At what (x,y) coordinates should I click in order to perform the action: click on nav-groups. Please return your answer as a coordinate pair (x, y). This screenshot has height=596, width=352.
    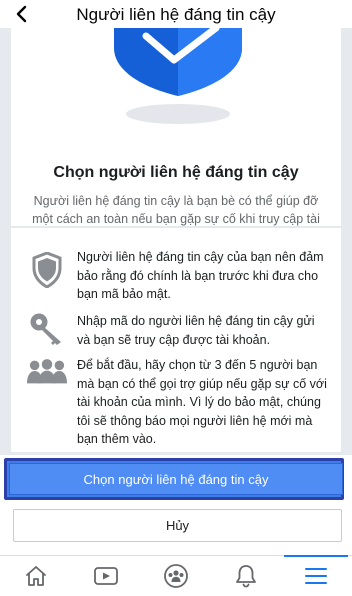
    Looking at the image, I should click on (176, 576).